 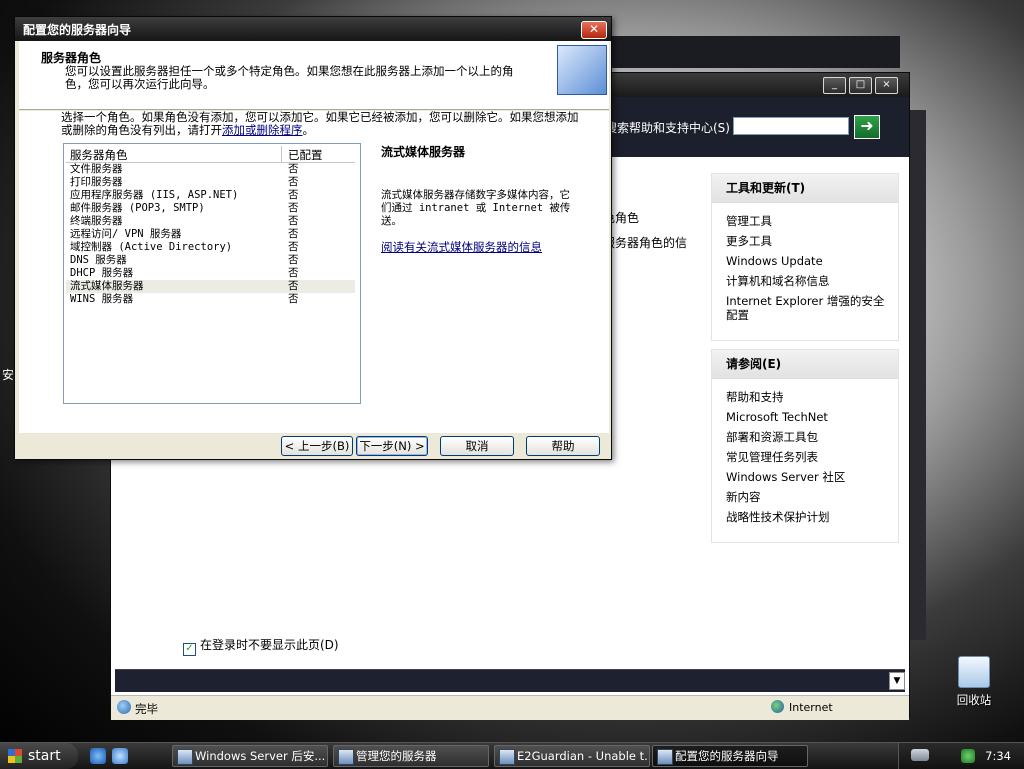 What do you see at coordinates (777, 706) in the screenshot?
I see `internet-zone-icon` at bounding box center [777, 706].